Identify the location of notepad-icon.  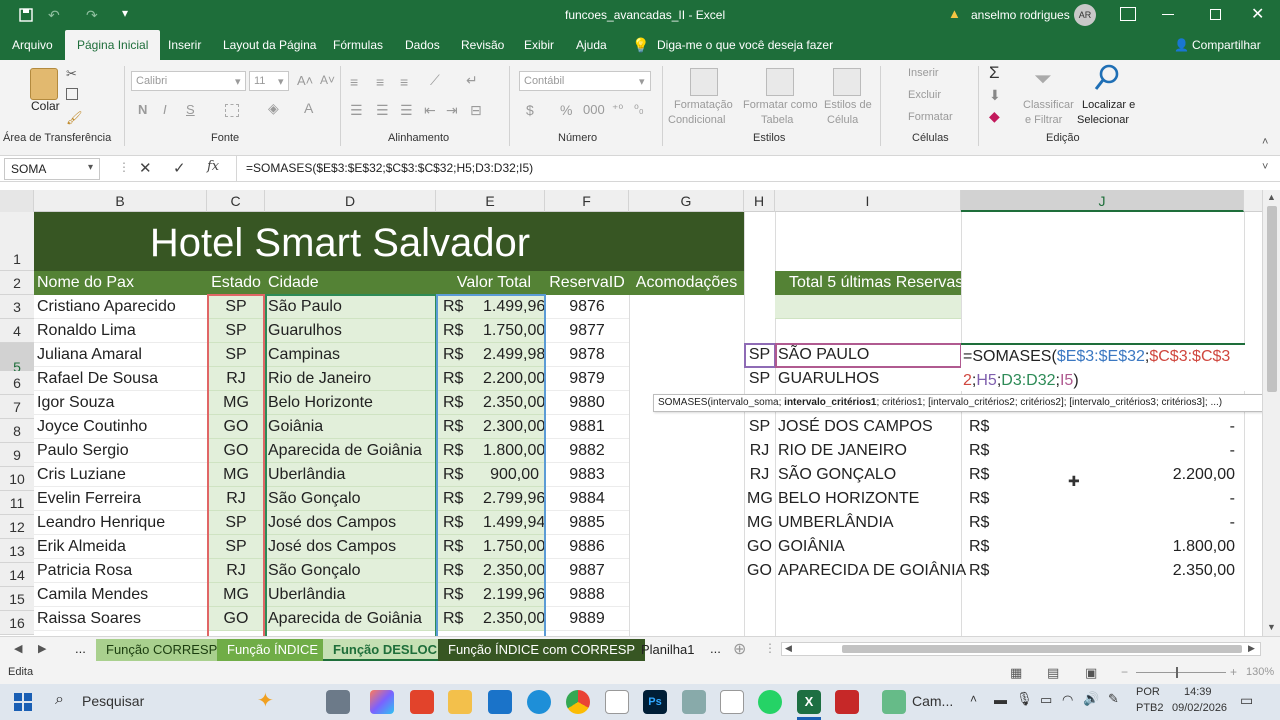
(617, 702).